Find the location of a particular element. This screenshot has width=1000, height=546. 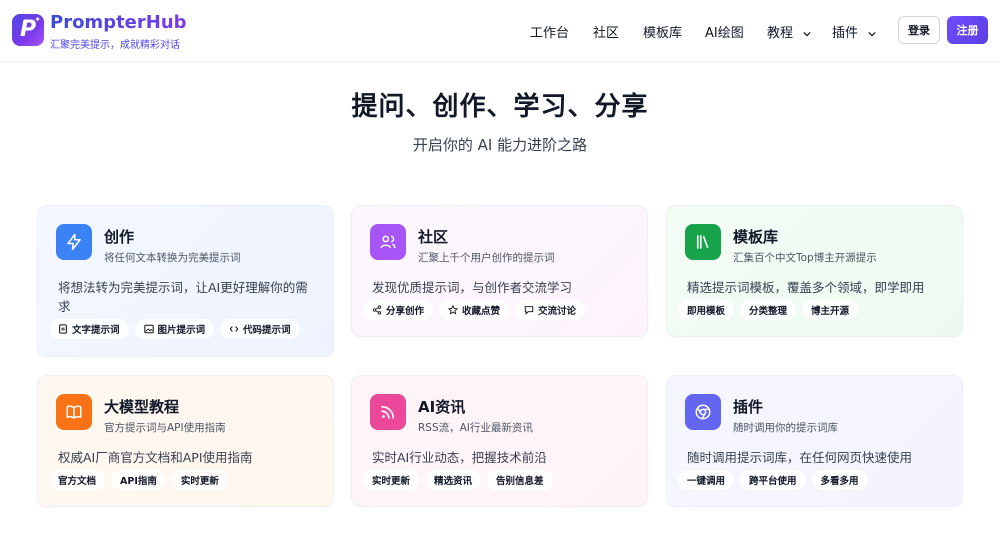

brand-name: PrompterHub is located at coordinates (118, 22).